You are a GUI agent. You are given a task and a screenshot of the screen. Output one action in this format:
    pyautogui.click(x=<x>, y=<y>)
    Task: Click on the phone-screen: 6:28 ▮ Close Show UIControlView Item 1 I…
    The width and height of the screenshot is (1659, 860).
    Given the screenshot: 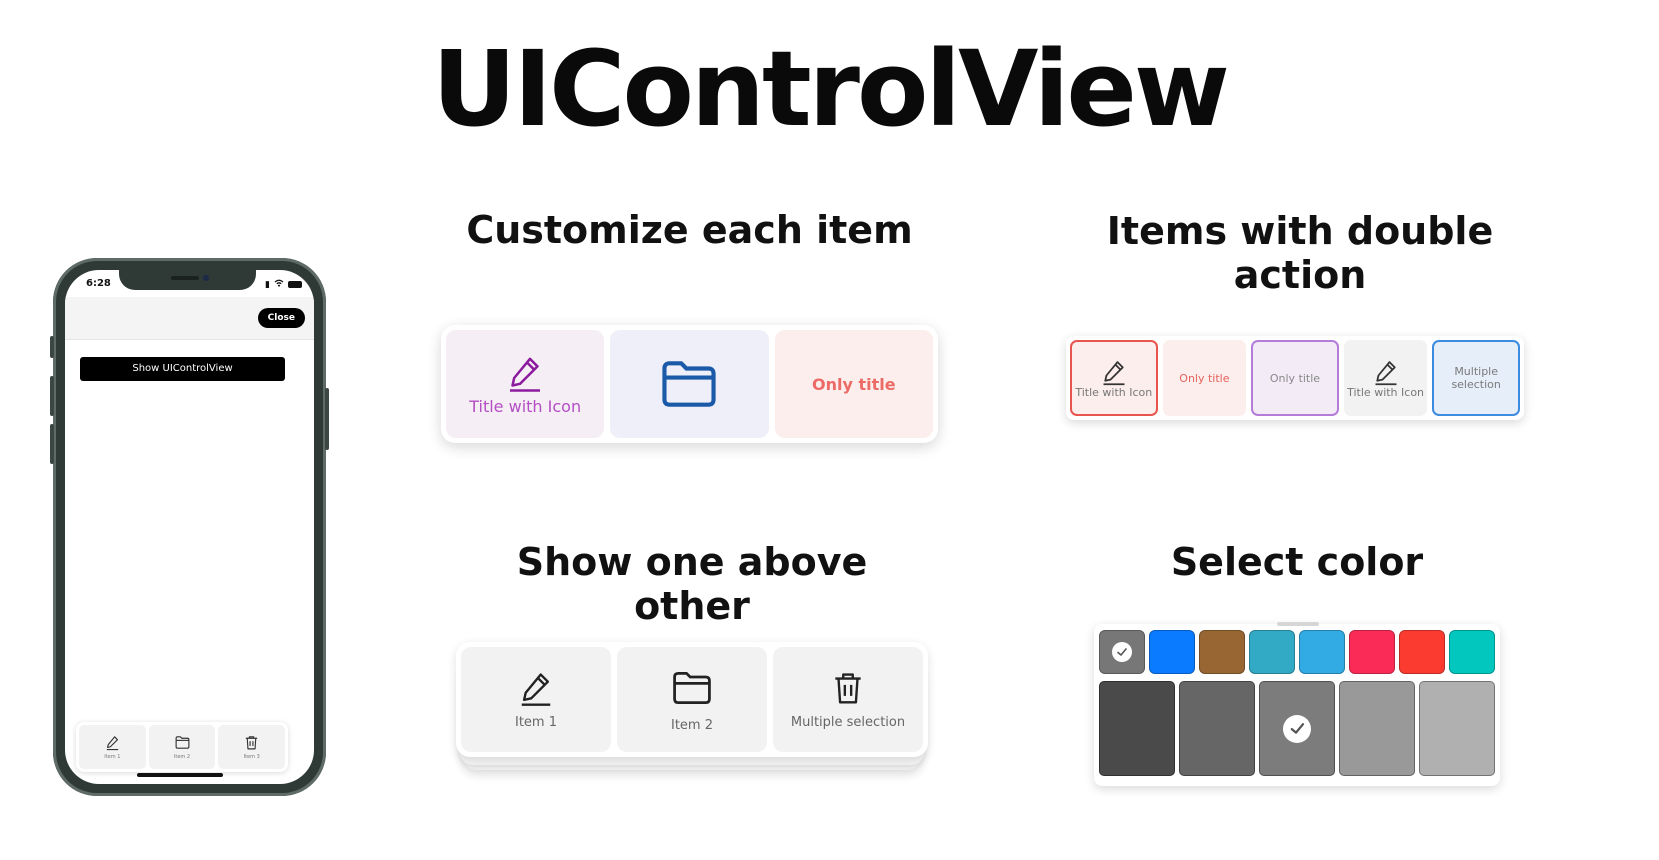 What is the action you would take?
    pyautogui.click(x=189, y=527)
    